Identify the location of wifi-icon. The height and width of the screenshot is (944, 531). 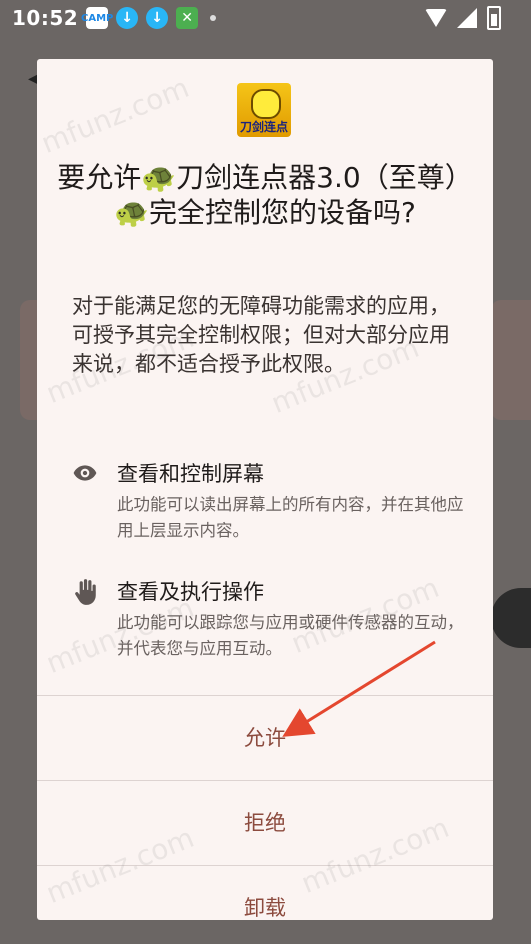
(436, 18).